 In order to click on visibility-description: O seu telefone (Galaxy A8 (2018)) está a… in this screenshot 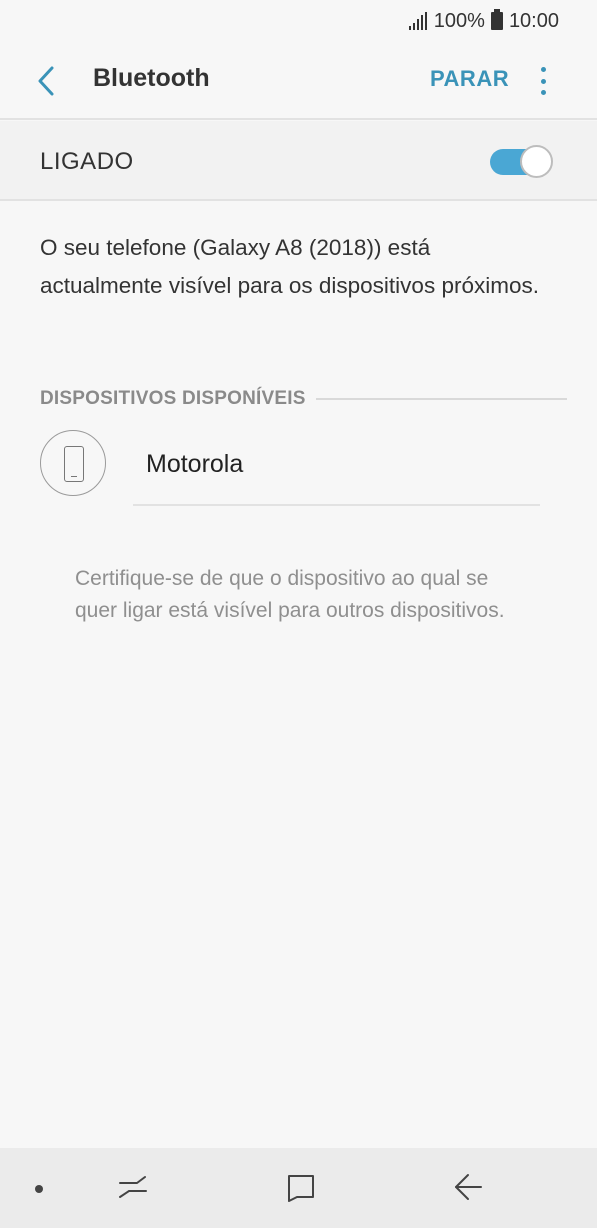, I will do `click(289, 266)`.